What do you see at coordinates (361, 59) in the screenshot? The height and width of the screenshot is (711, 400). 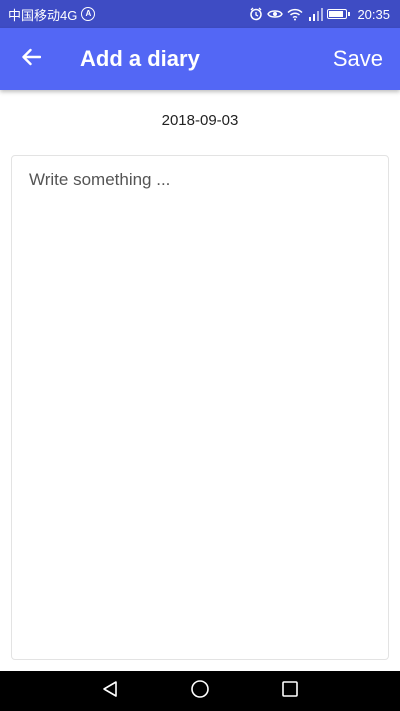 I see `save-button: Save` at bounding box center [361, 59].